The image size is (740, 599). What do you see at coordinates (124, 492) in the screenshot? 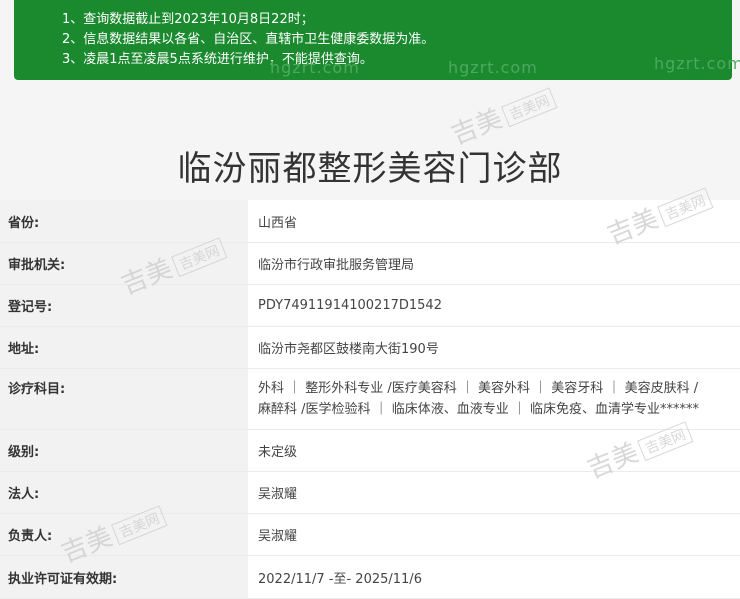
I see `row-label: 法人:` at bounding box center [124, 492].